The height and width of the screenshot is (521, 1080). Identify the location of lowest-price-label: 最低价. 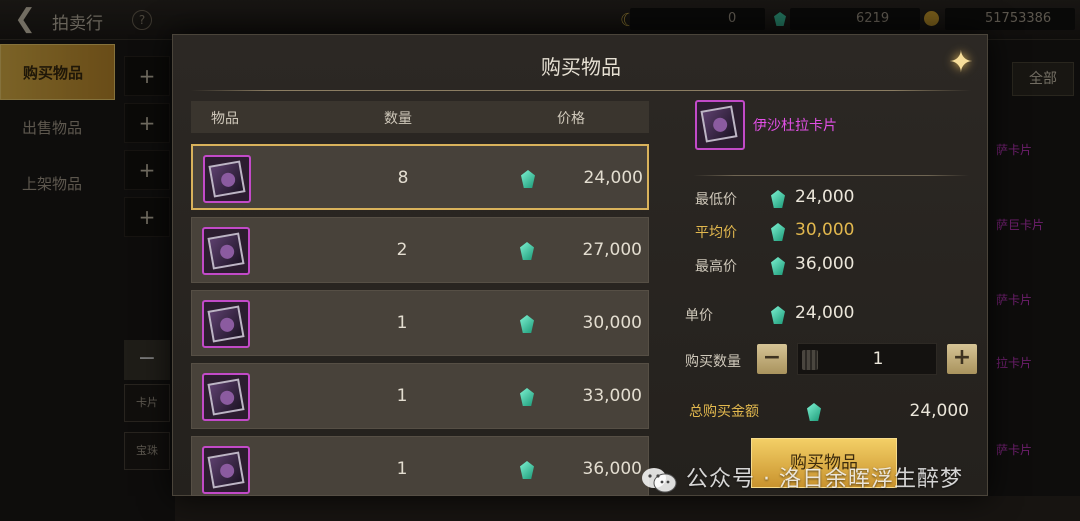
(716, 200).